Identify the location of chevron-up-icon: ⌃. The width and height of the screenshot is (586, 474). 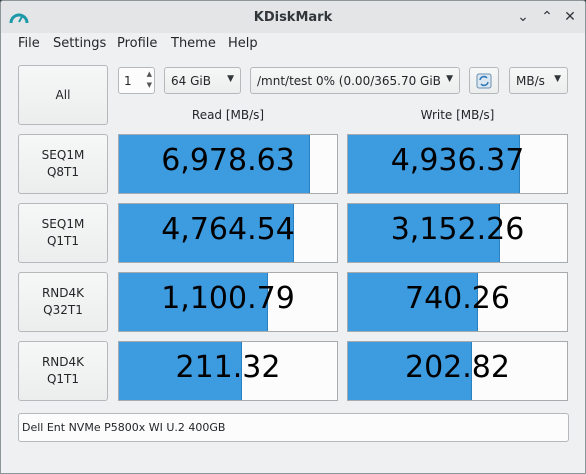
(547, 17).